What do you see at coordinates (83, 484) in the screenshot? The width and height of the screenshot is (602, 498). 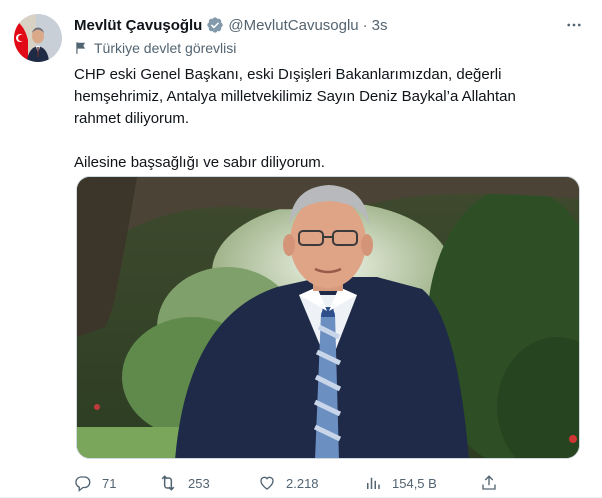 I see `reply-icon` at bounding box center [83, 484].